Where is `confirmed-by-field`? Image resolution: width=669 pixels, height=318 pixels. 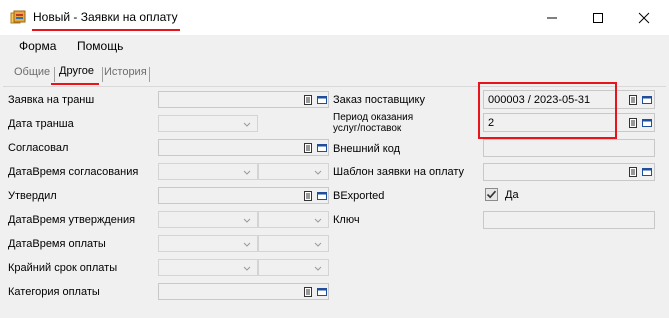
confirmed-by-field is located at coordinates (243, 195).